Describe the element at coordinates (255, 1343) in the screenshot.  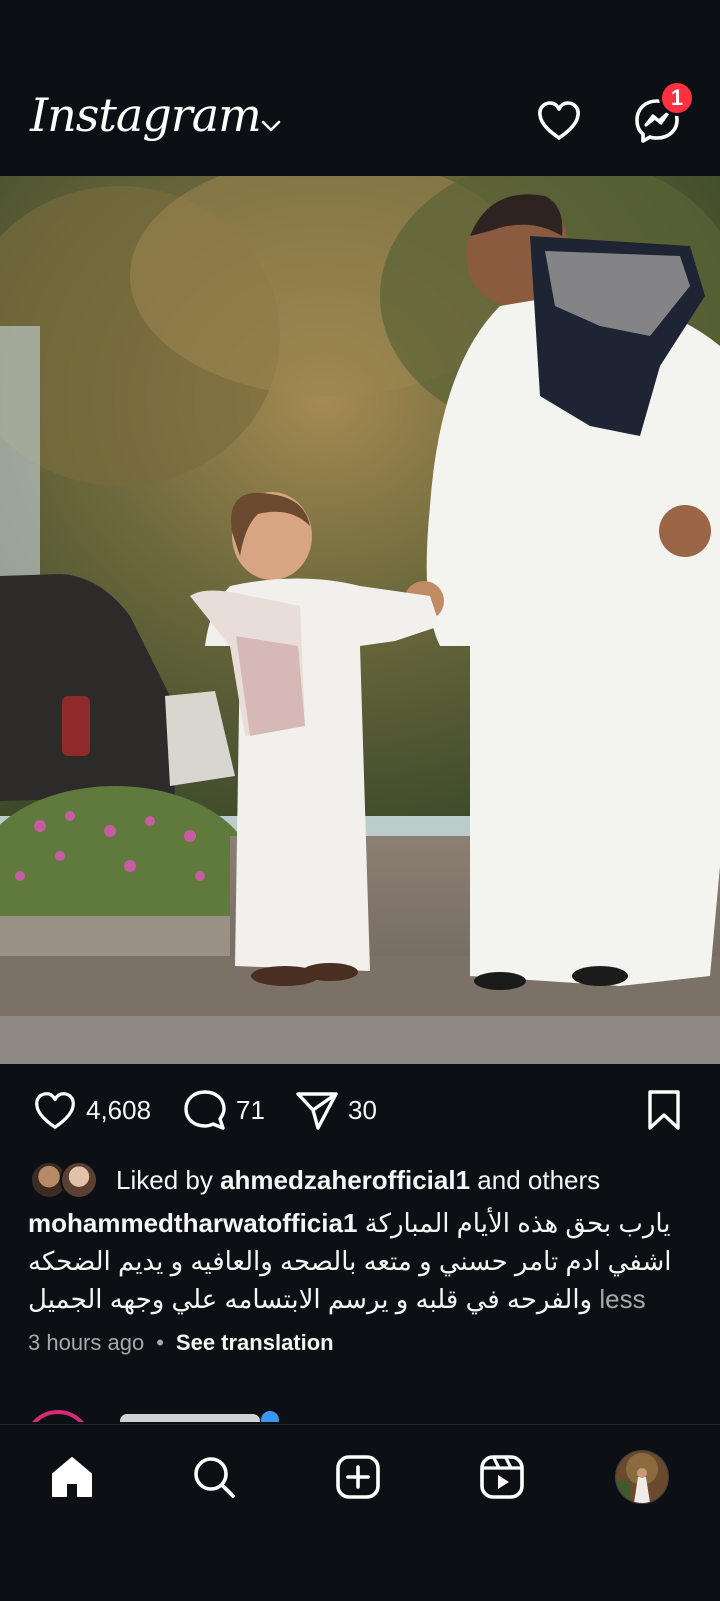
I see `see-translation-link: See translation` at that location.